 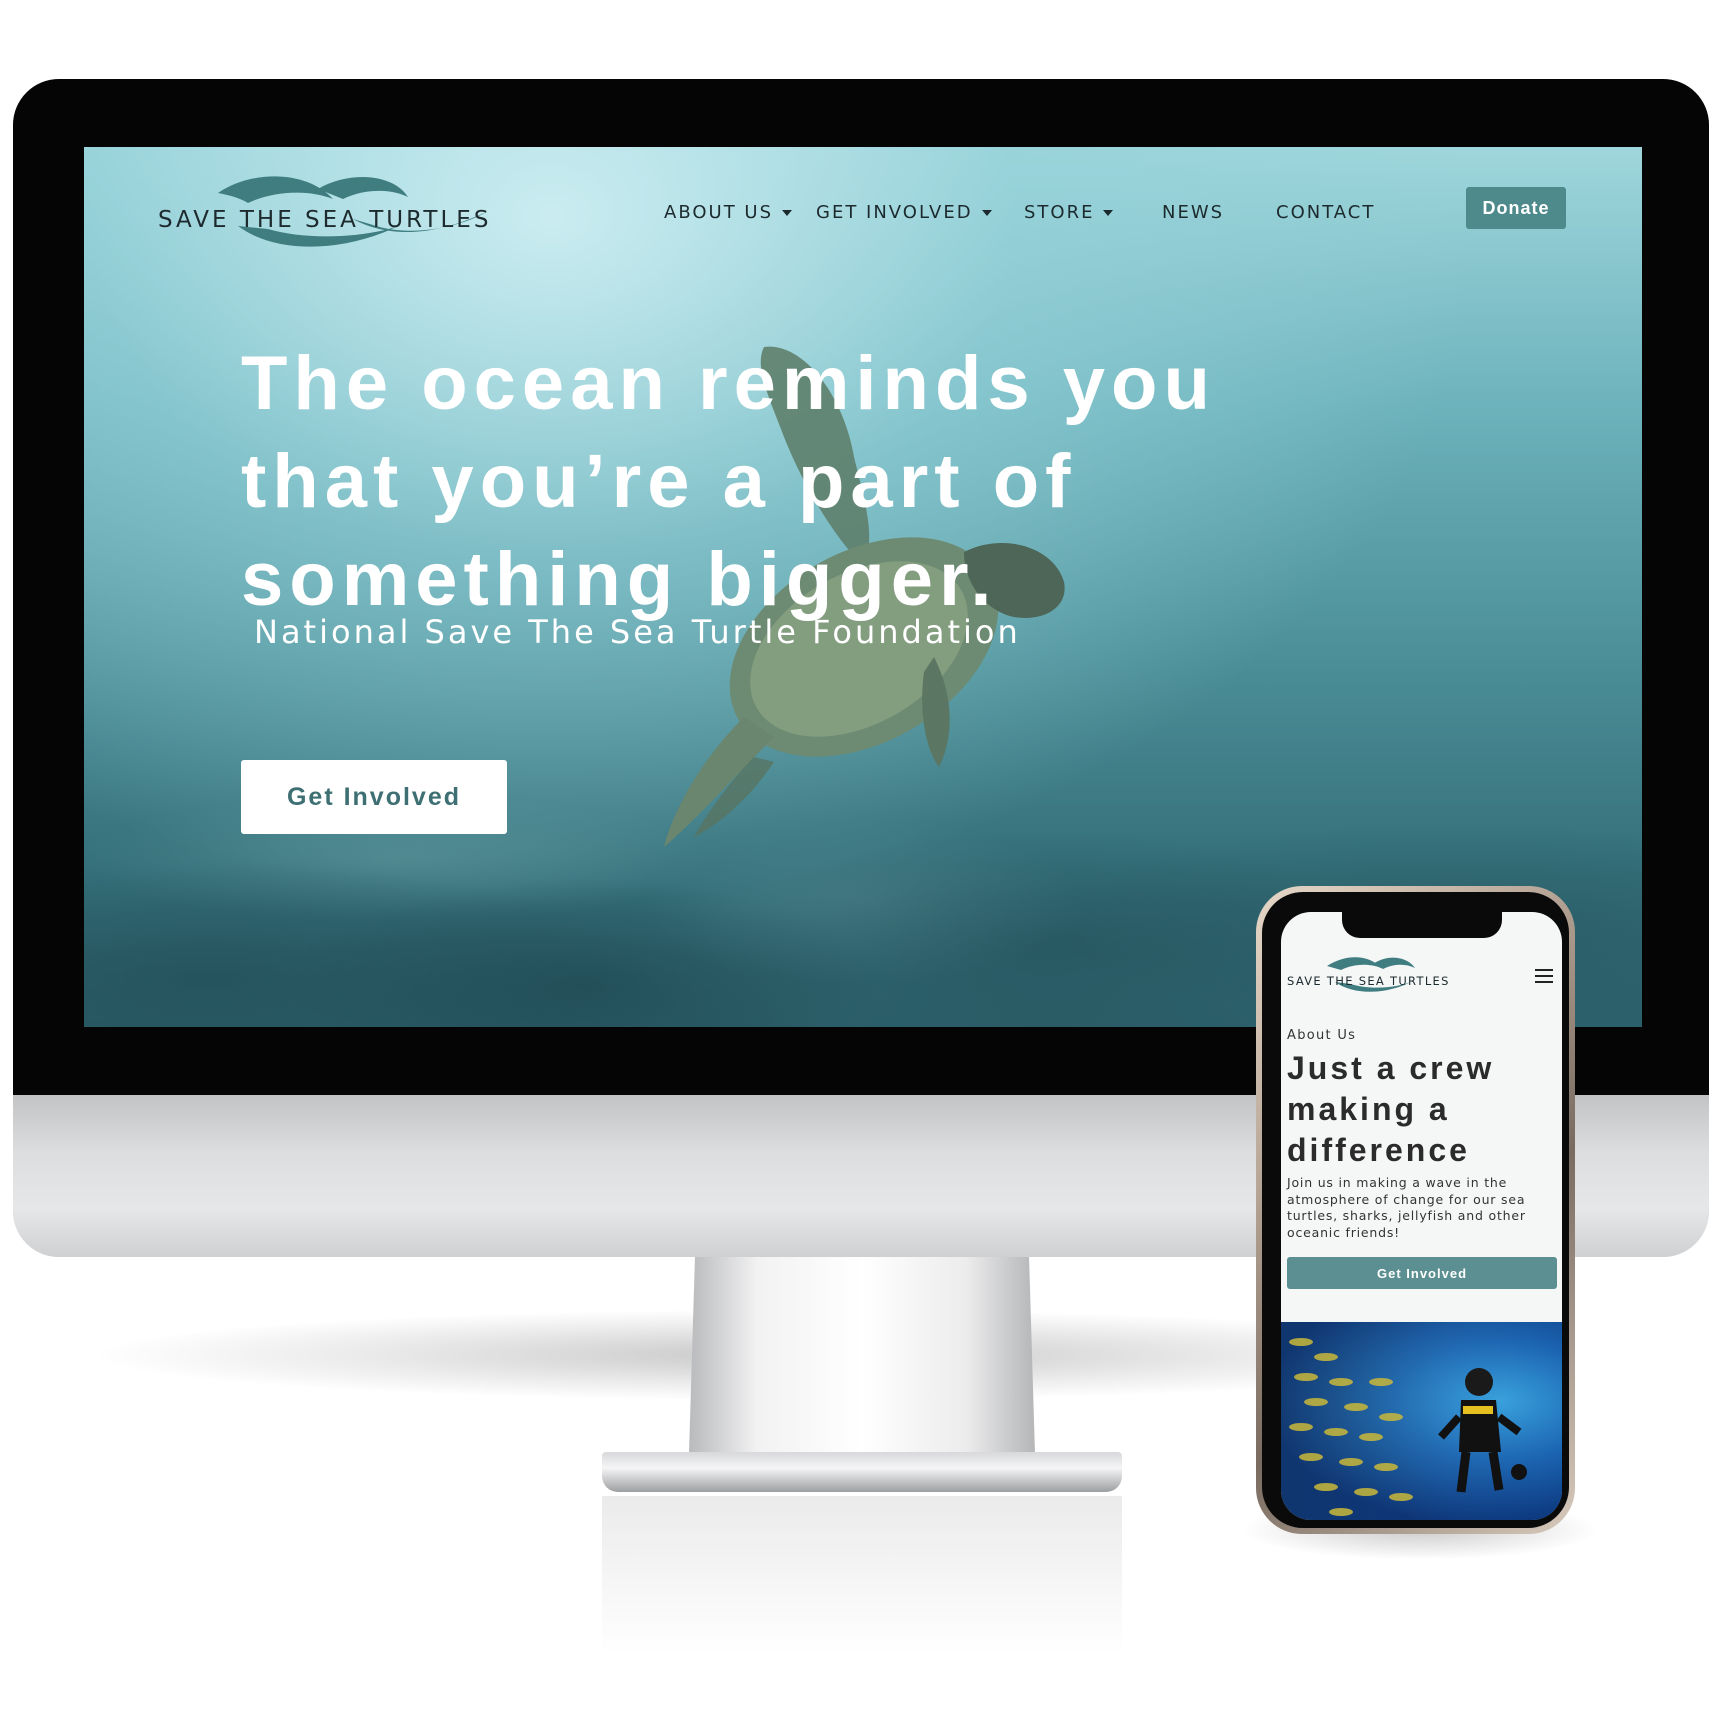 I want to click on nav-item-news: NEWS, so click(x=1193, y=212).